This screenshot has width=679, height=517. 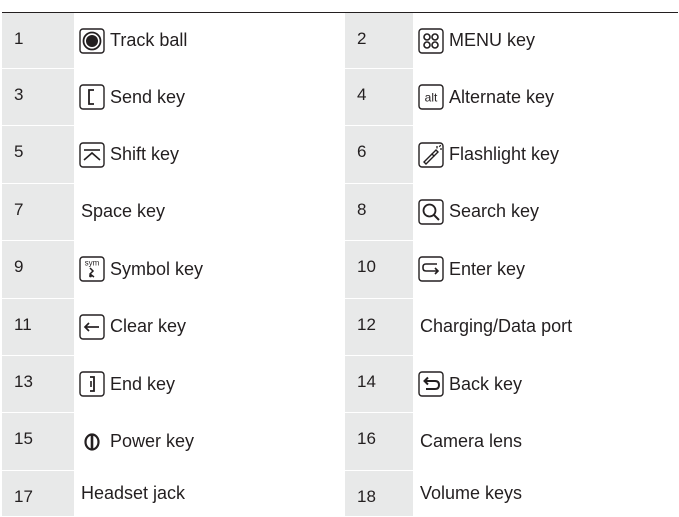 What do you see at coordinates (38, 154) in the screenshot?
I see `key-number: 5` at bounding box center [38, 154].